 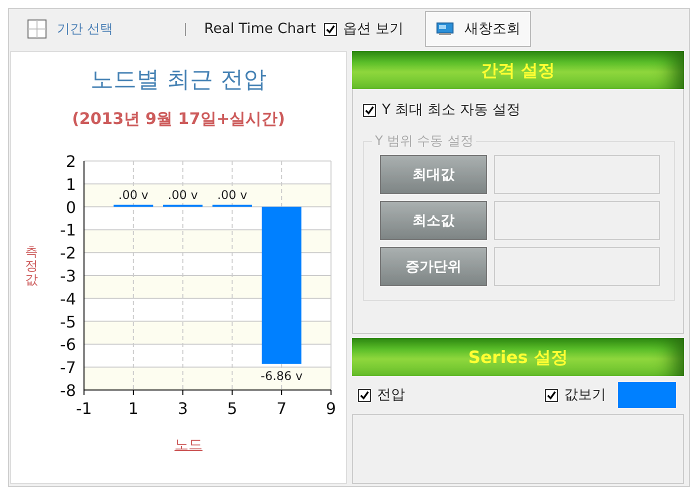 I want to click on tick-label: -6, so click(x=68, y=344).